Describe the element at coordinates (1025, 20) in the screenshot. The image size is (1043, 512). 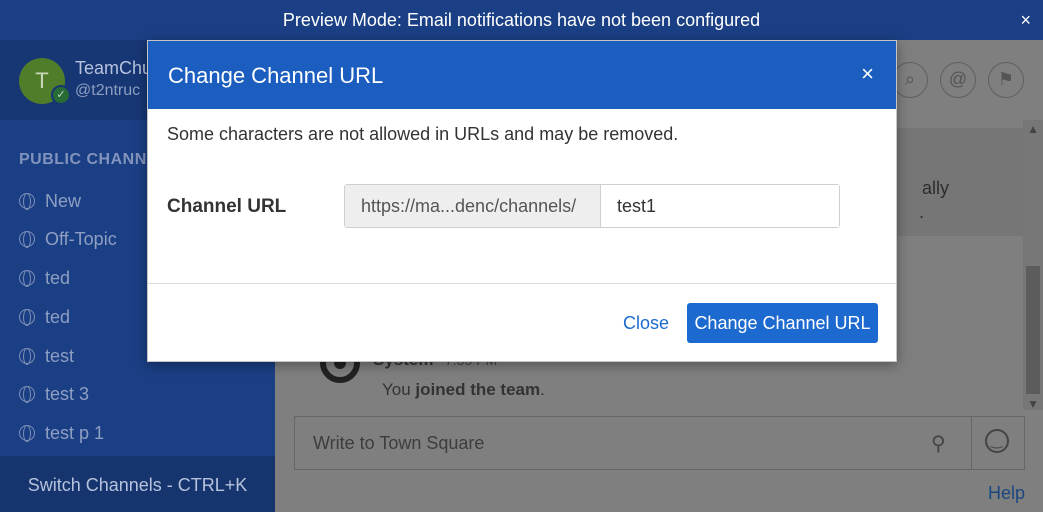
I see `banner-close-icon: ×` at that location.